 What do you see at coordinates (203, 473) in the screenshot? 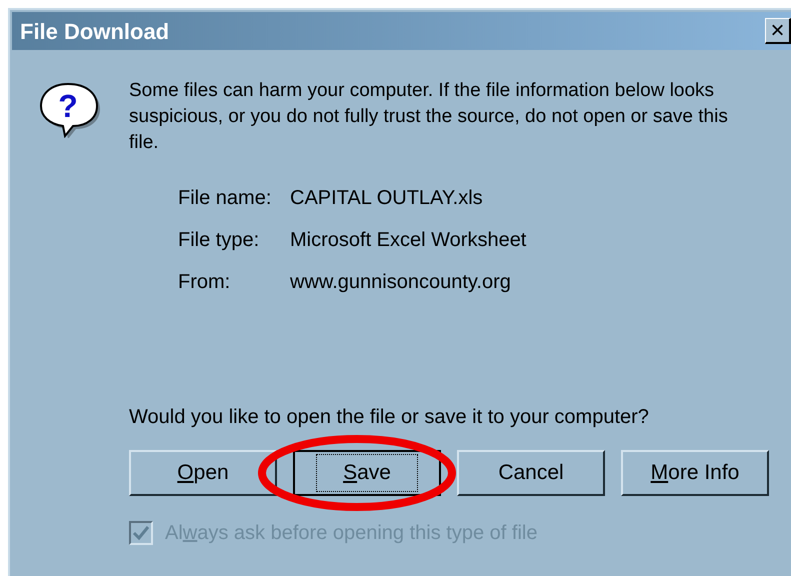
I see `dialog-button: Open` at bounding box center [203, 473].